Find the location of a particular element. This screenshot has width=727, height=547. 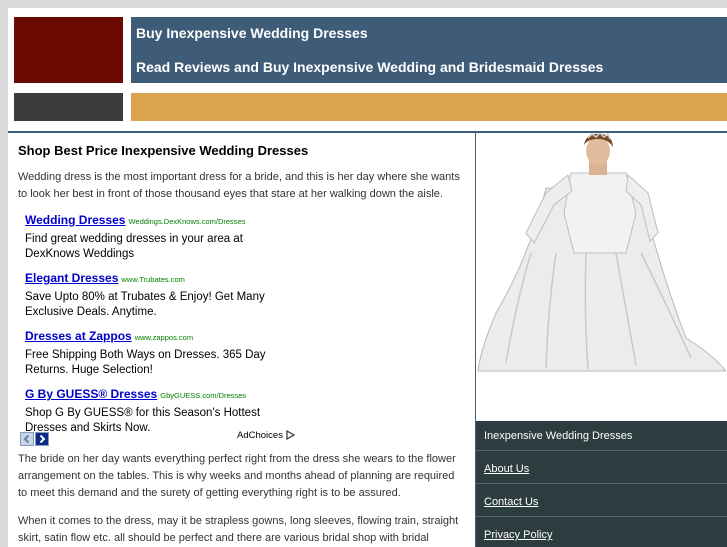

adchoices-link: AdChoices is located at coordinates (266, 435).